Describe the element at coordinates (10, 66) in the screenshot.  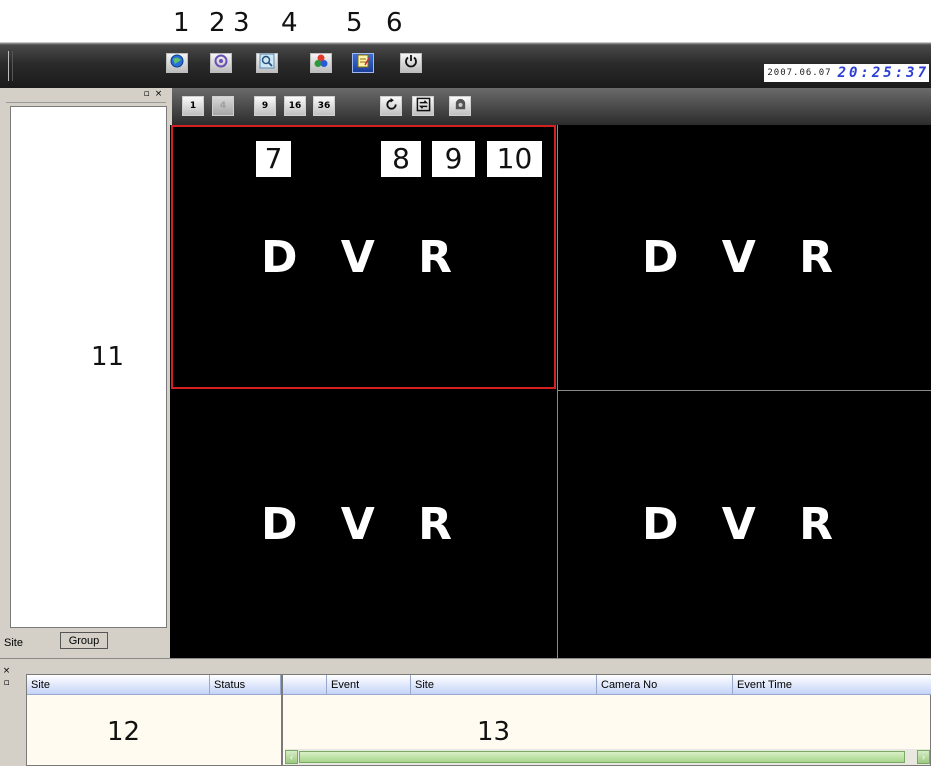
I see `toolbar-grip` at that location.